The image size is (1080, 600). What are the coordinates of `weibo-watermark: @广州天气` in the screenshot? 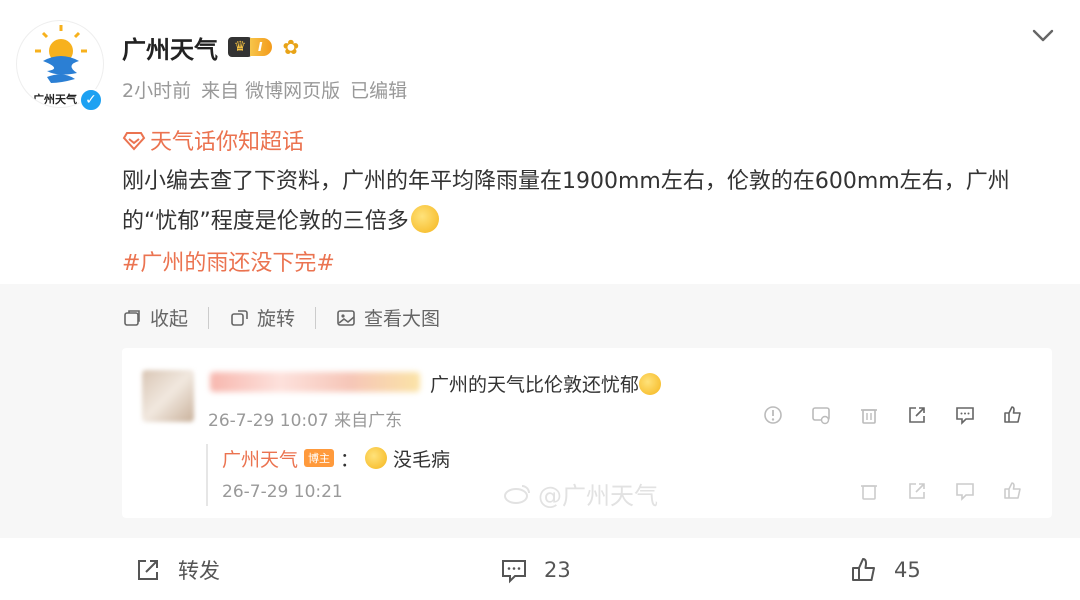 It's located at (581, 493).